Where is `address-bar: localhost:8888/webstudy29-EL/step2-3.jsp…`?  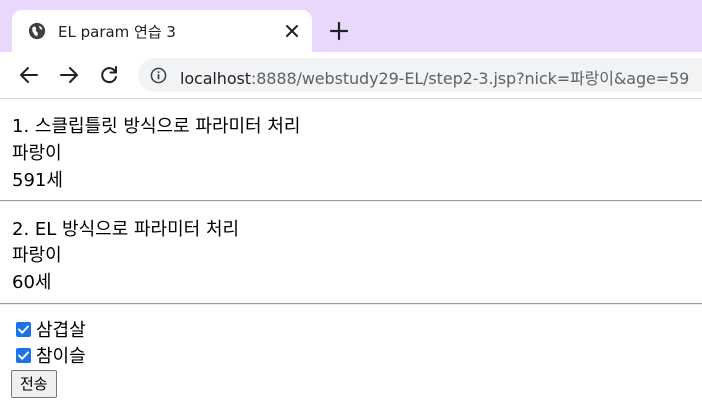 address-bar: localhost:8888/webstudy29-EL/step2-3.jsp… is located at coordinates (420, 75).